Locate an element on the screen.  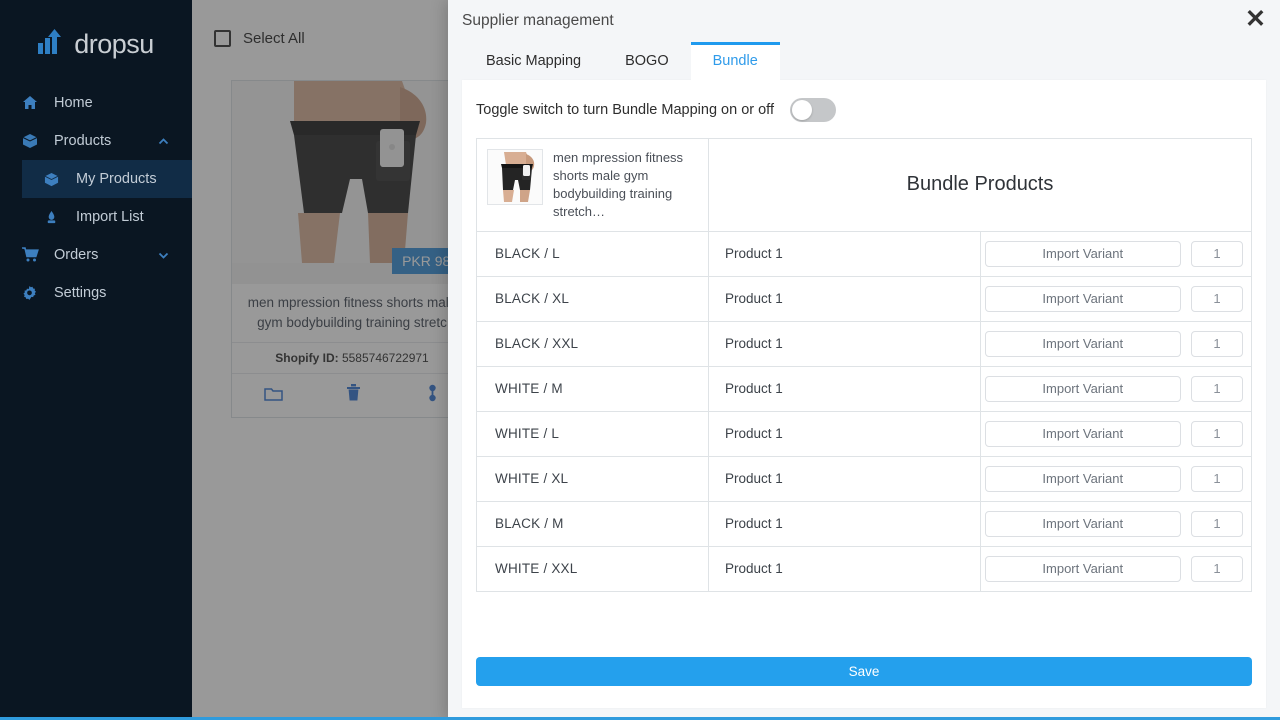
cart-icon is located at coordinates (33, 255).